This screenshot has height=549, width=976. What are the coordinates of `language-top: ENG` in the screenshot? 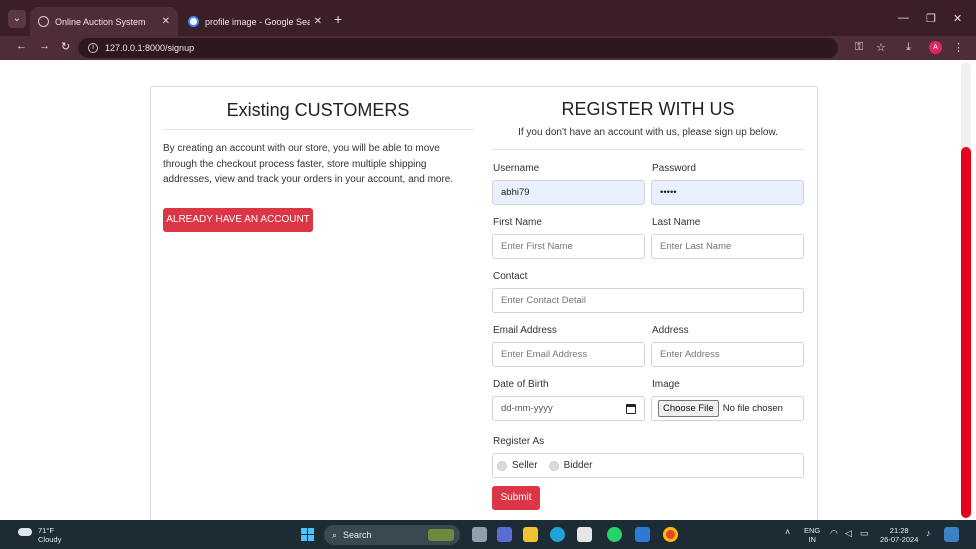 It's located at (812, 530).